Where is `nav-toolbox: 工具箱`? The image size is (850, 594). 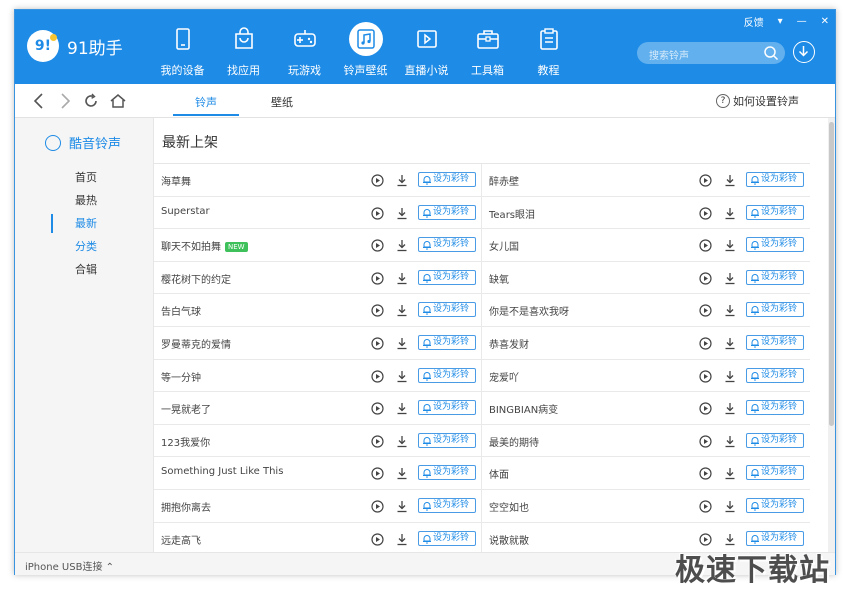
nav-toolbox: 工具箱 is located at coordinates (487, 47).